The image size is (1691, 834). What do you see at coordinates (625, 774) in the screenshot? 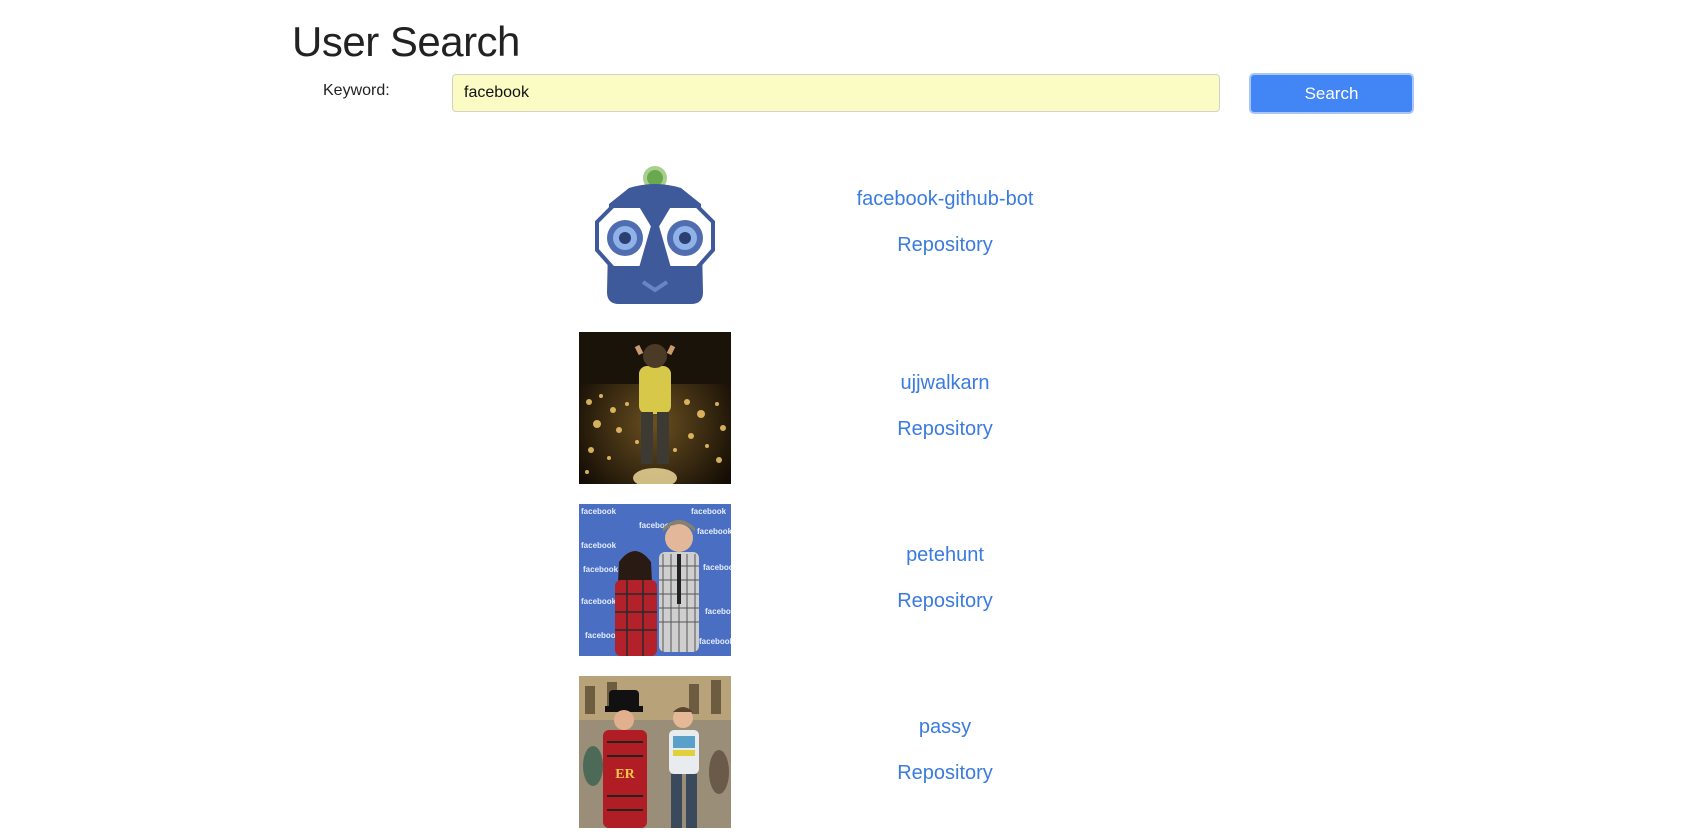
I see `svg-text: ER` at bounding box center [625, 774].